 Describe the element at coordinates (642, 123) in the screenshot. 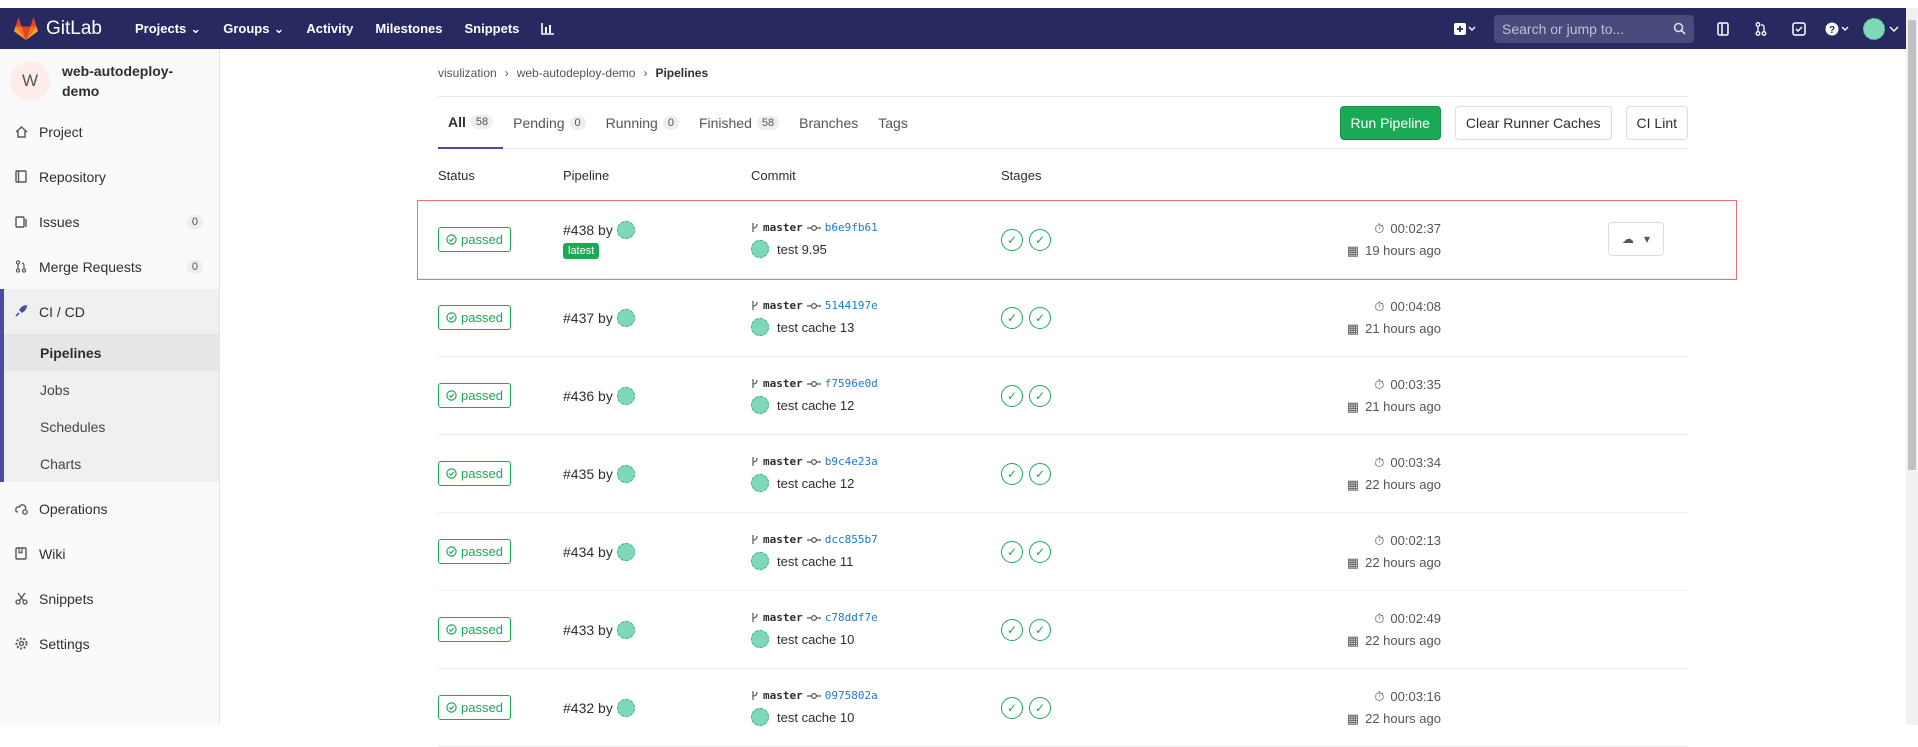

I see `tab-running: Running 0` at that location.